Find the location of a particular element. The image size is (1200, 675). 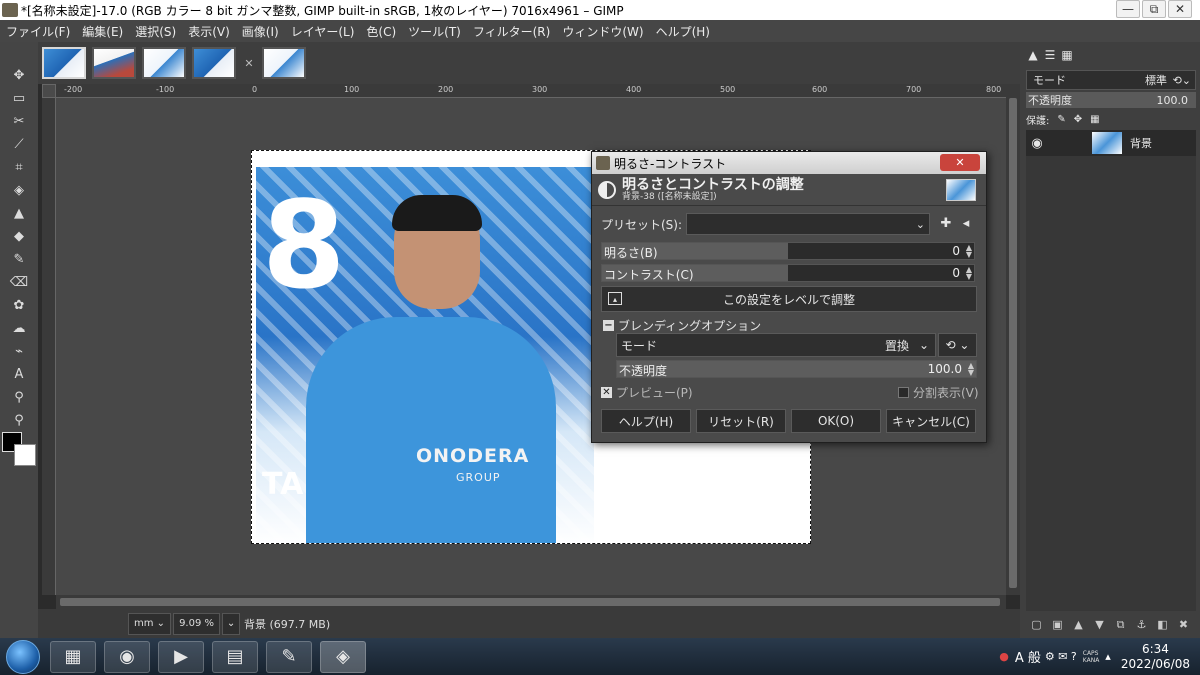

chevron-down-icon: ⌄ is located at coordinates (231, 623).